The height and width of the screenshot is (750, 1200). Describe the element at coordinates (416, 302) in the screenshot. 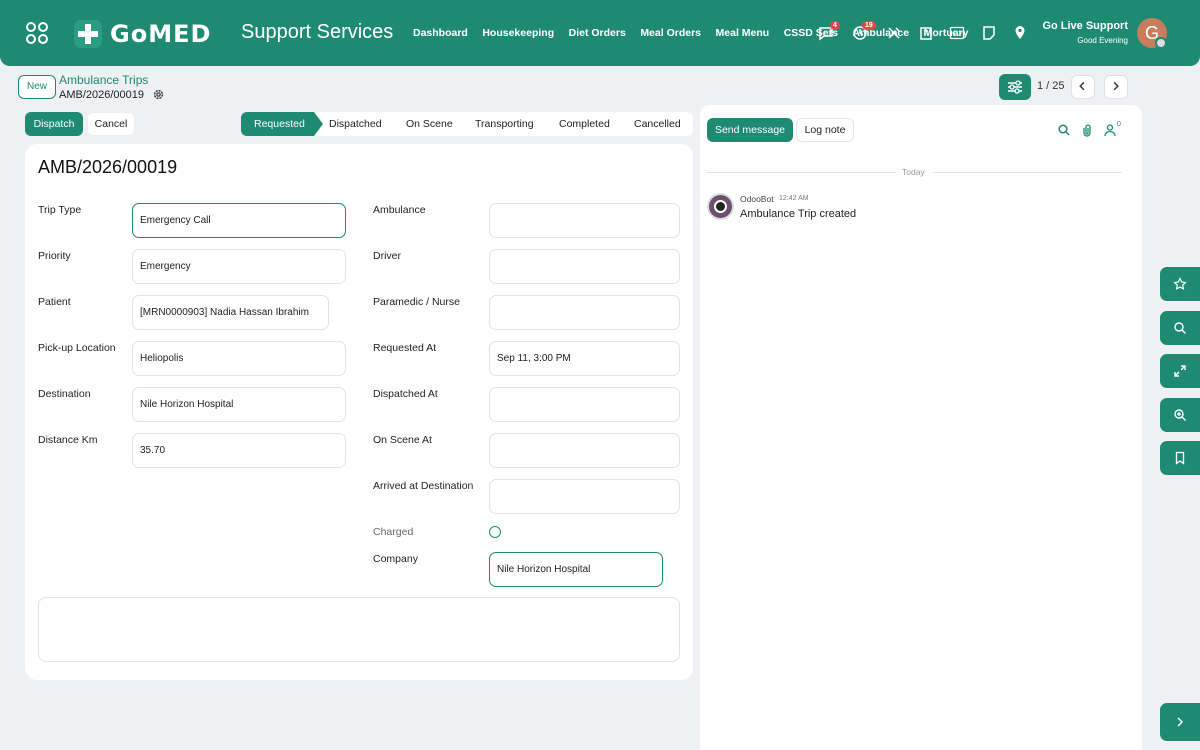

I see `paramedic-label: Paramedic / Nurse` at that location.